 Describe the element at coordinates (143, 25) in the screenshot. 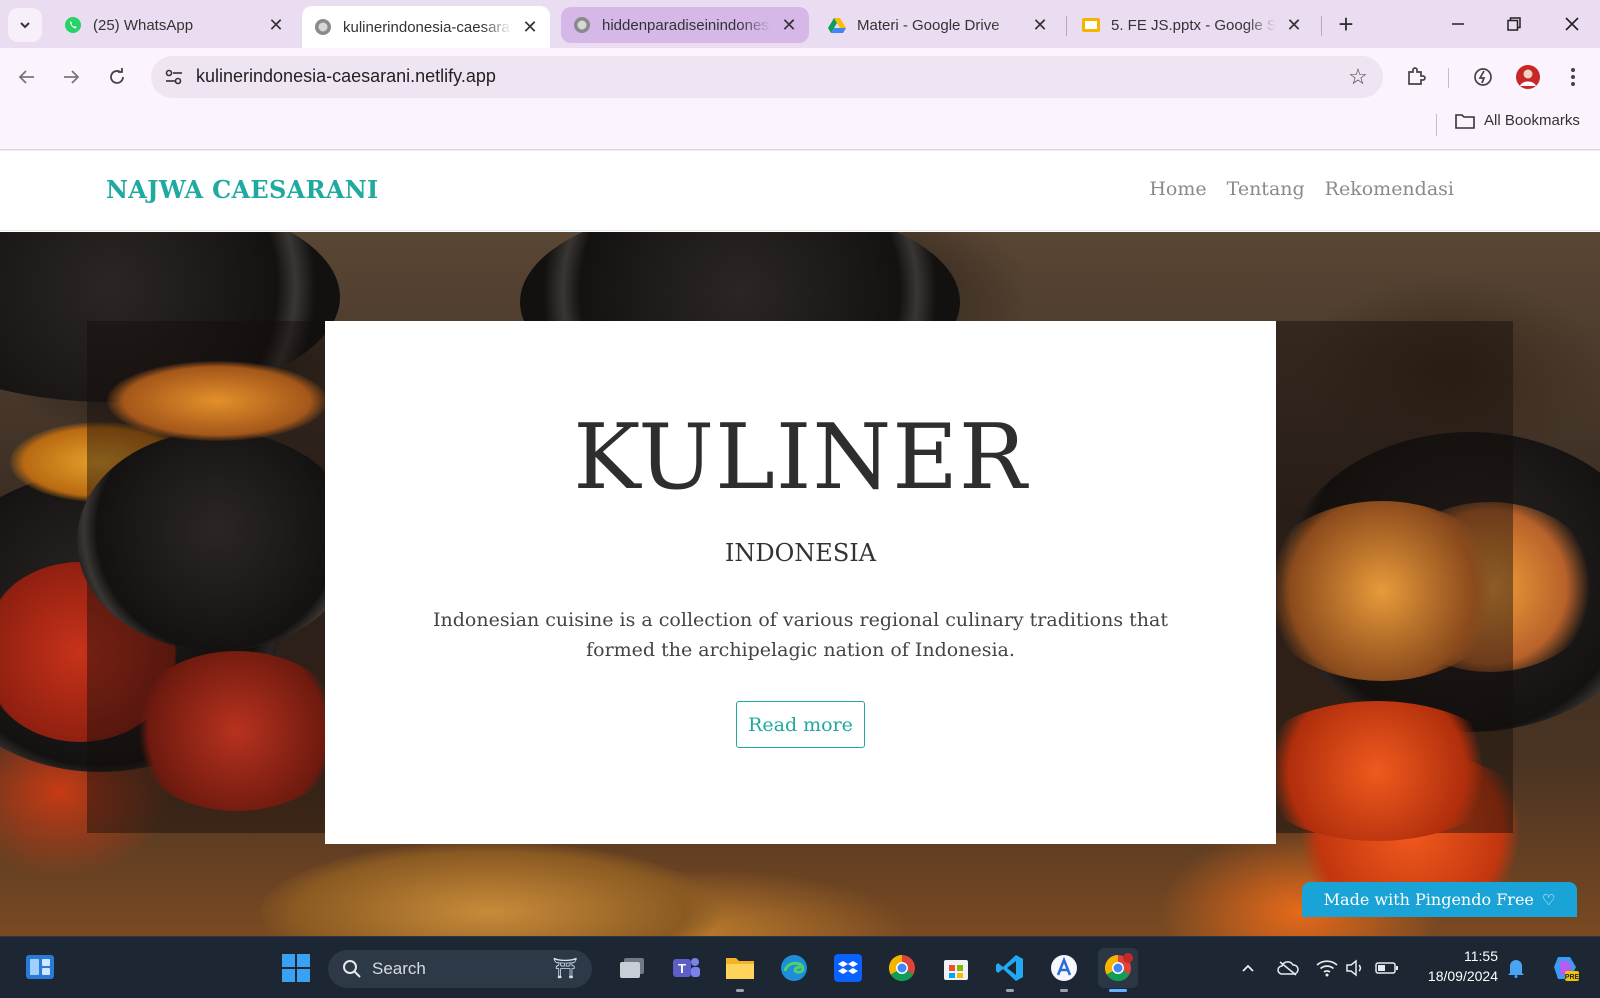

I see `tab-title: (25) WhatsApp` at that location.